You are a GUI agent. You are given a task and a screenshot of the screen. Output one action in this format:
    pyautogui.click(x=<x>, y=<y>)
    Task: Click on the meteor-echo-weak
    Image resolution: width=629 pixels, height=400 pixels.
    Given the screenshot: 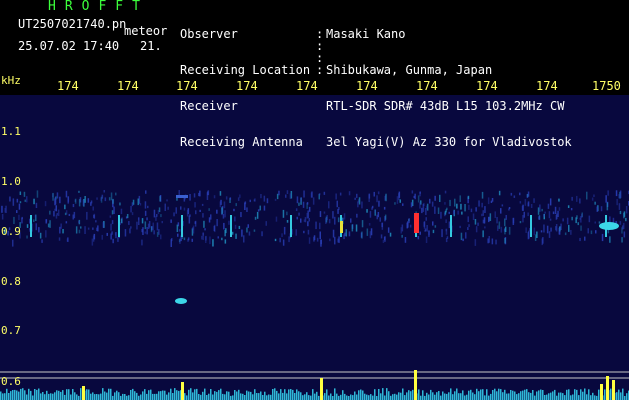 What is the action you would take?
    pyautogui.click(x=181, y=301)
    